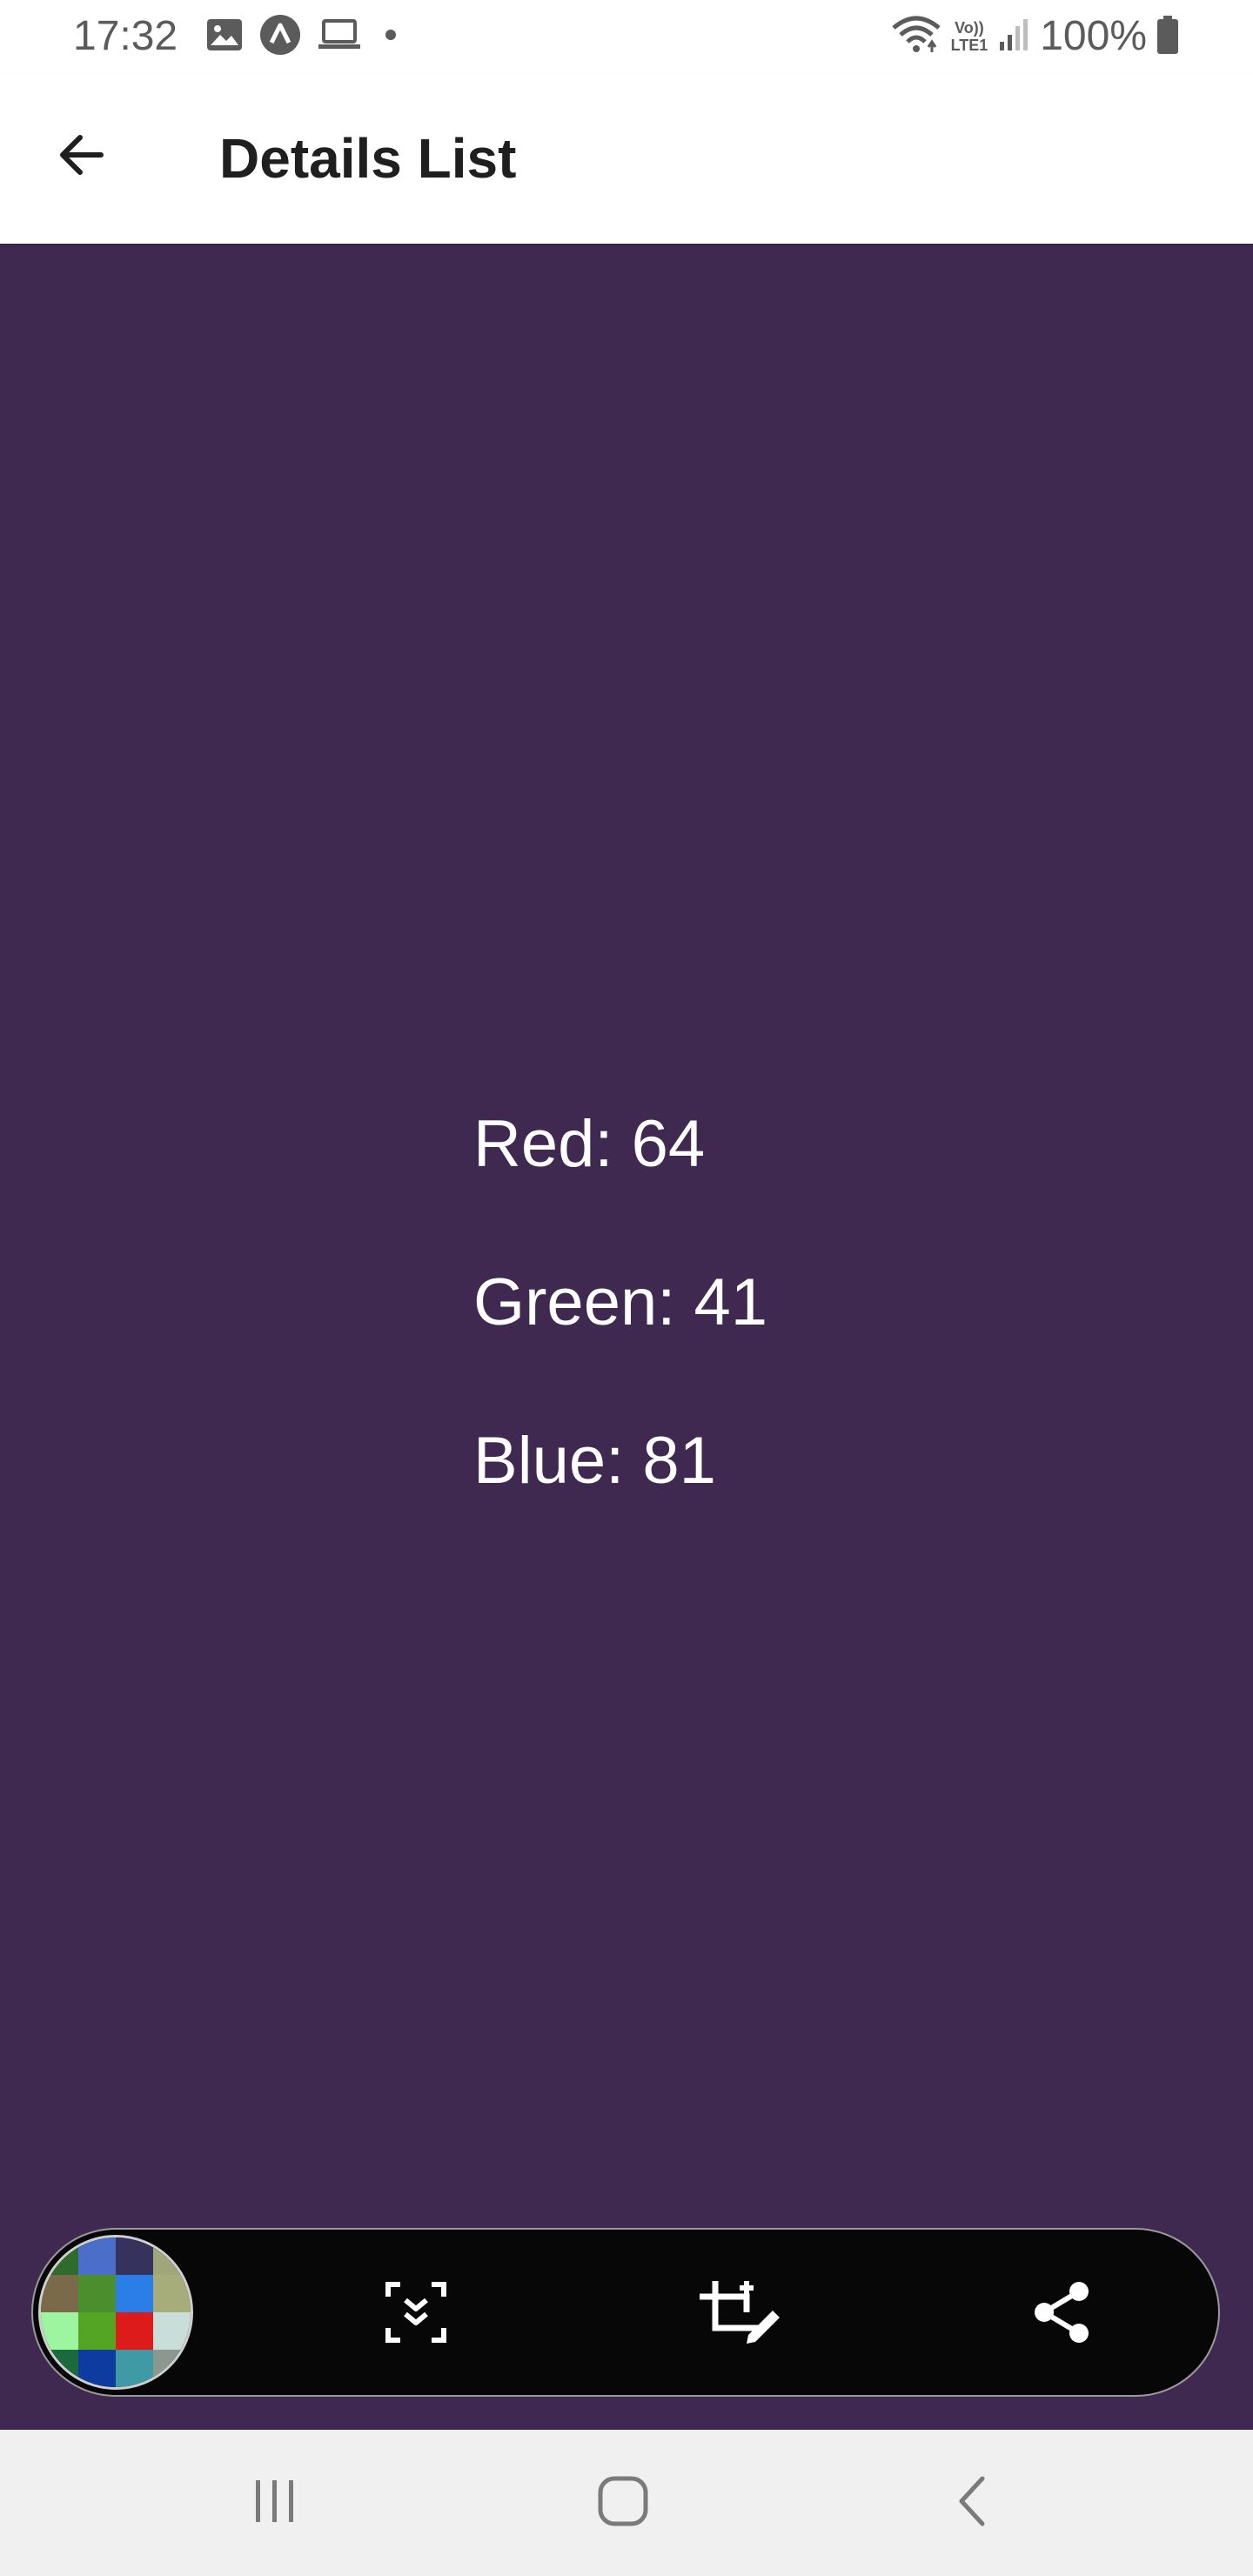  I want to click on crop-edit-icon, so click(739, 2314).